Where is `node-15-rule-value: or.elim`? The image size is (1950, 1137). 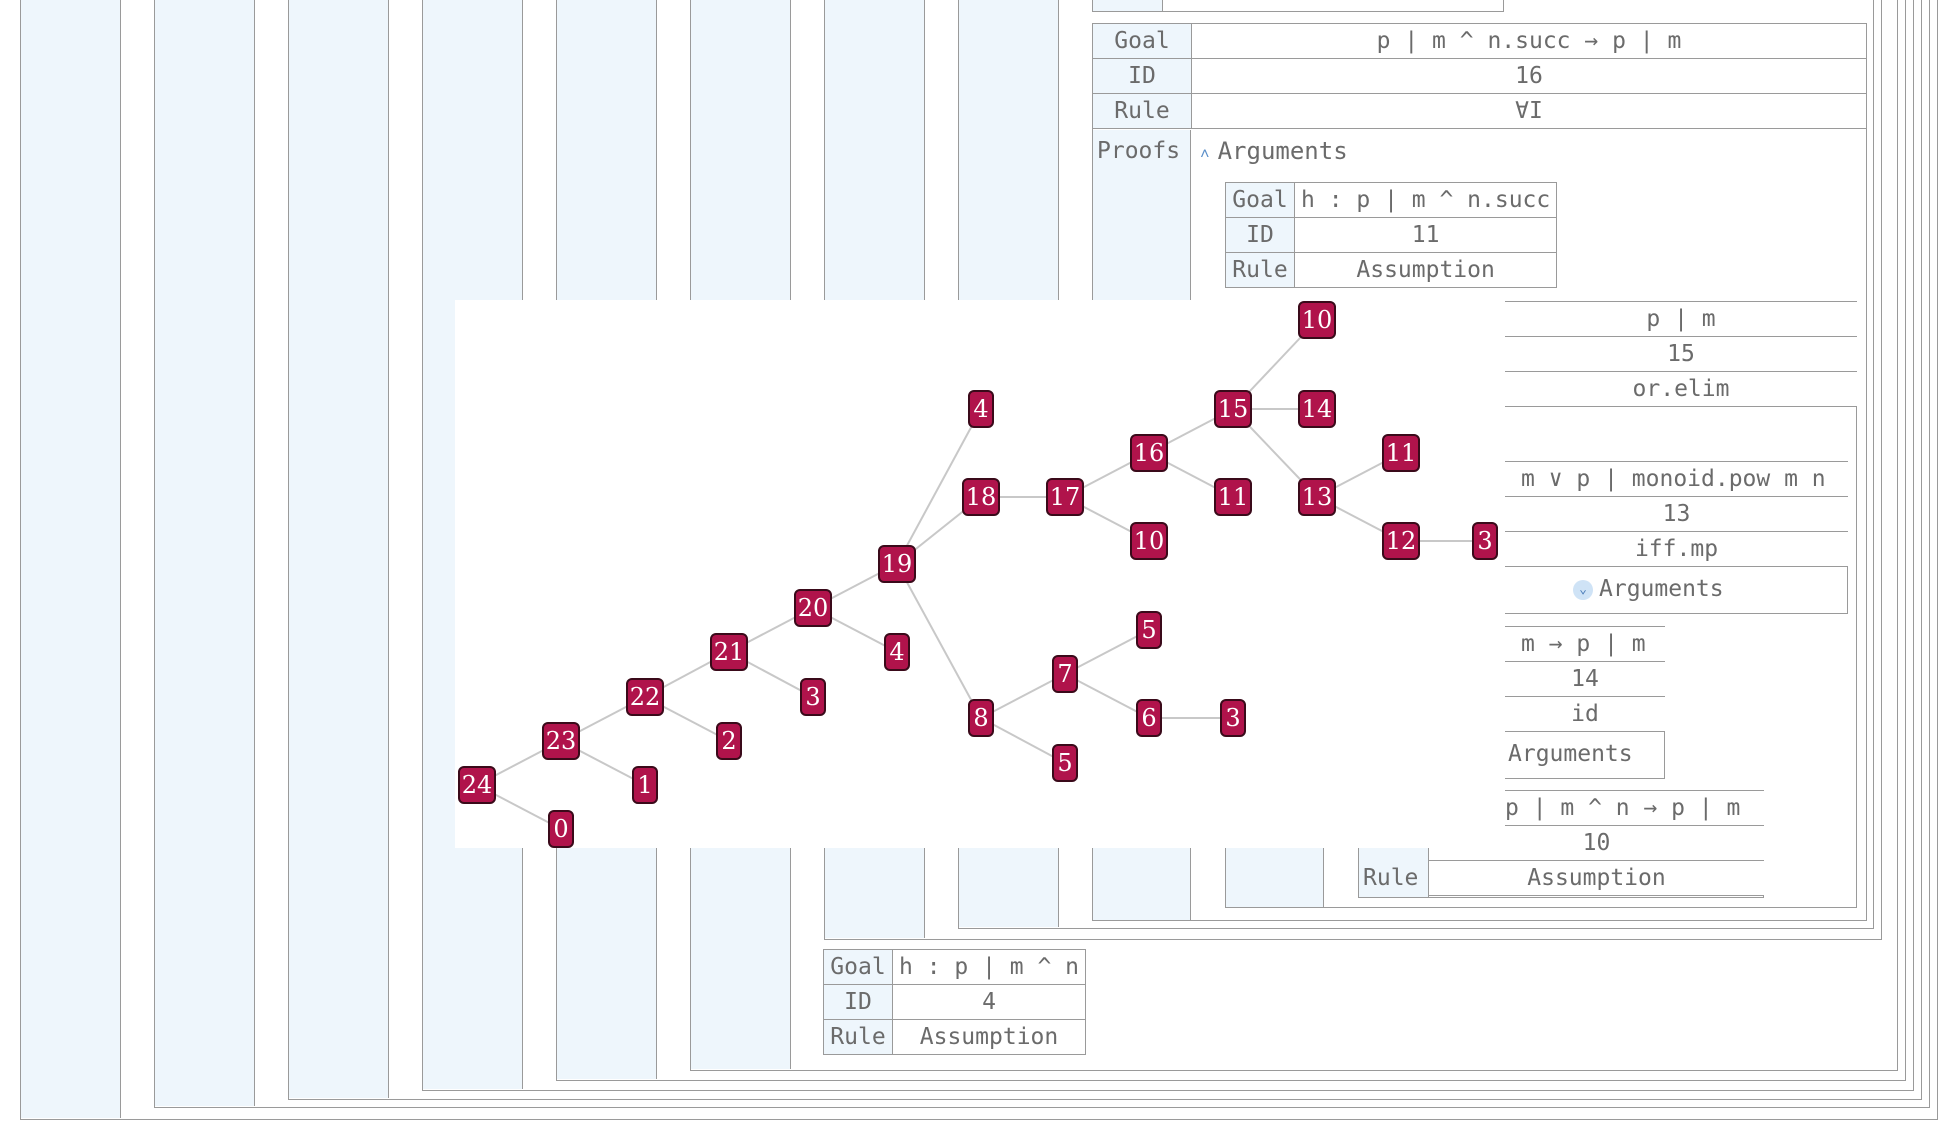
node-15-rule-value: or.elim is located at coordinates (1681, 389).